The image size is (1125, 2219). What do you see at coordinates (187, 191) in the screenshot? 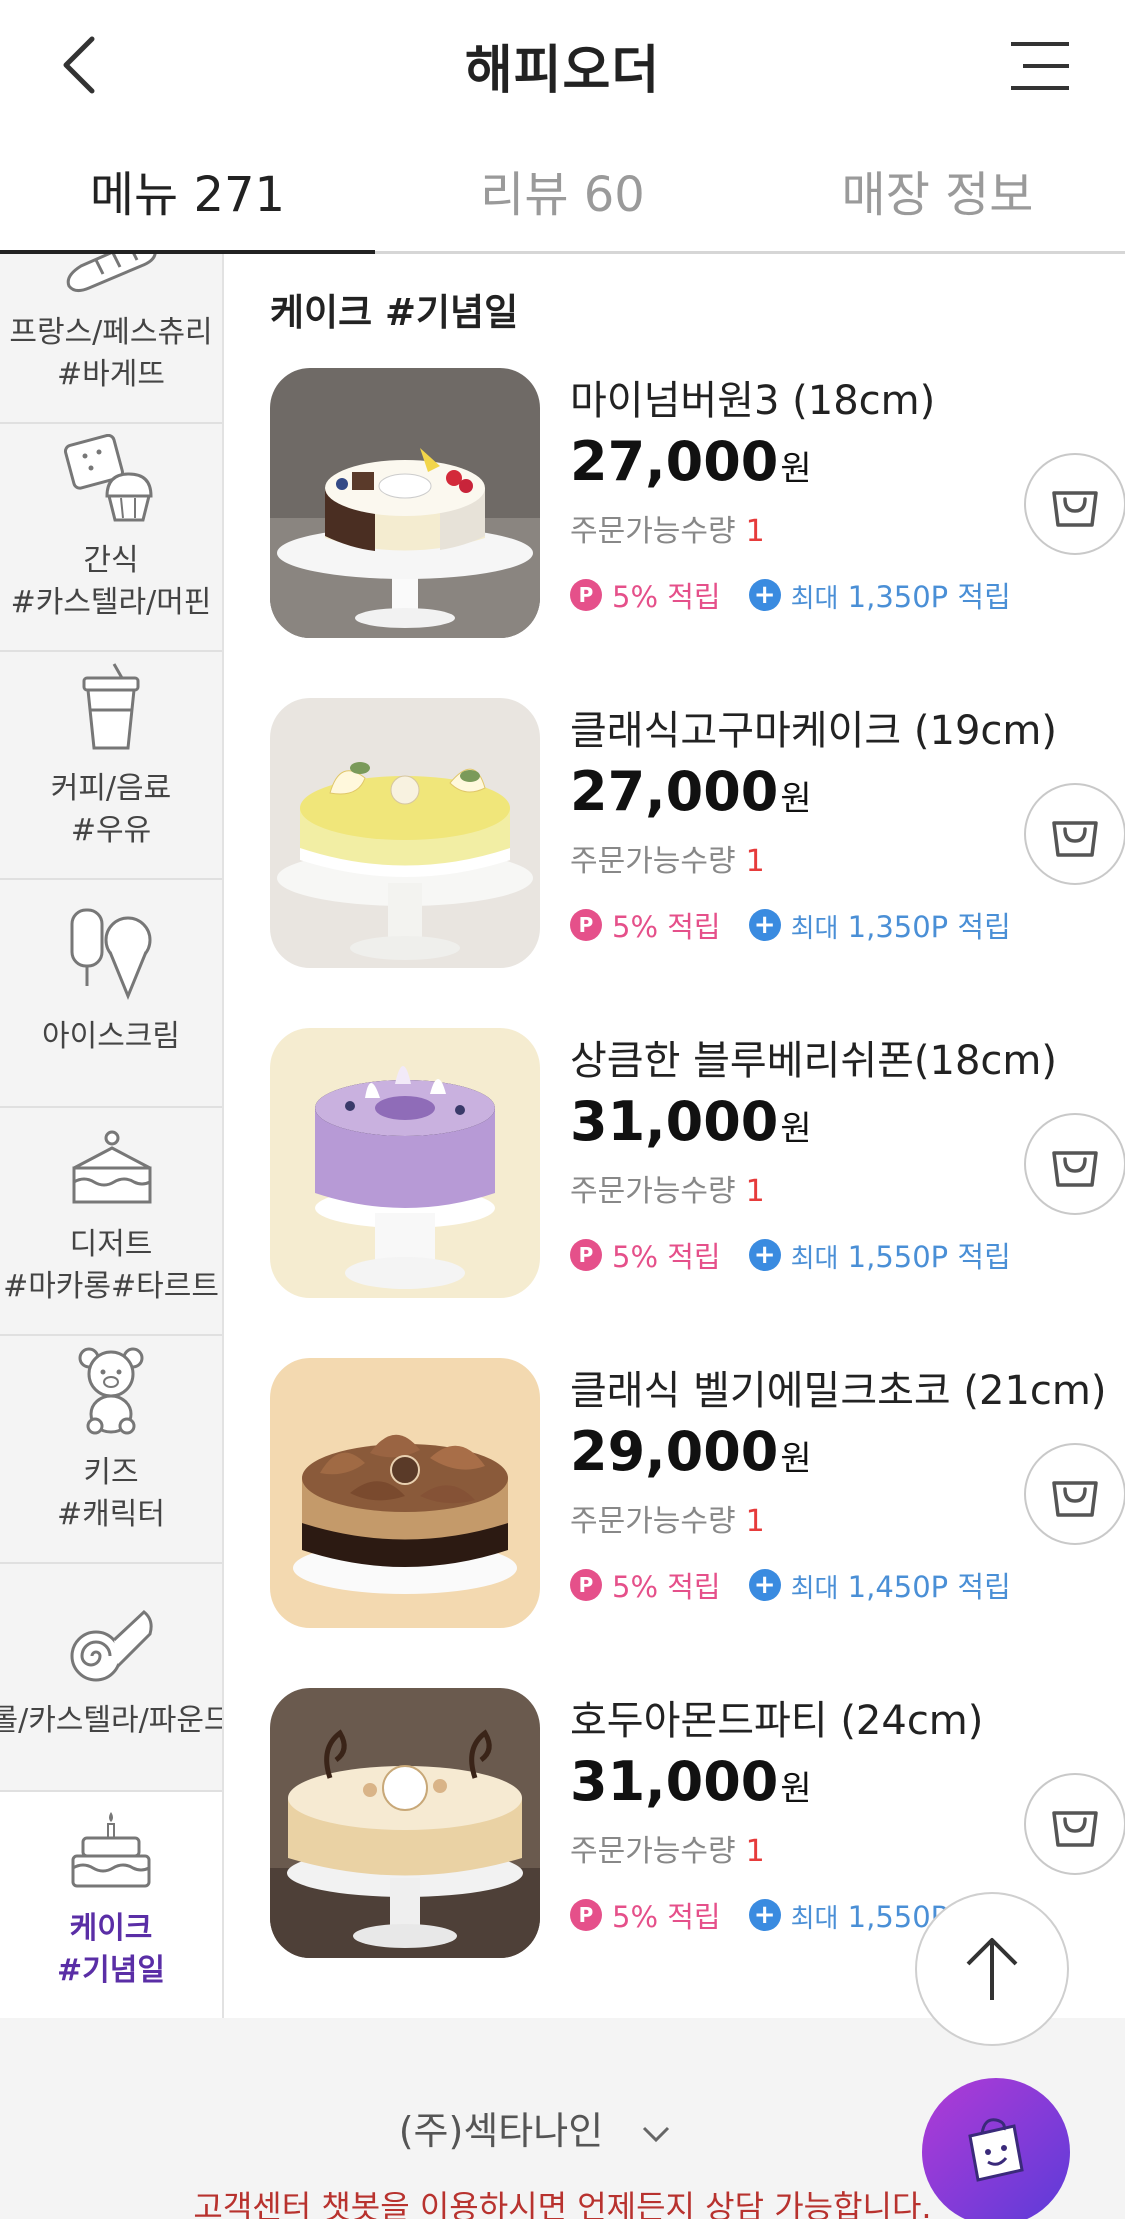
I see `tab-menu: 메뉴 271` at bounding box center [187, 191].